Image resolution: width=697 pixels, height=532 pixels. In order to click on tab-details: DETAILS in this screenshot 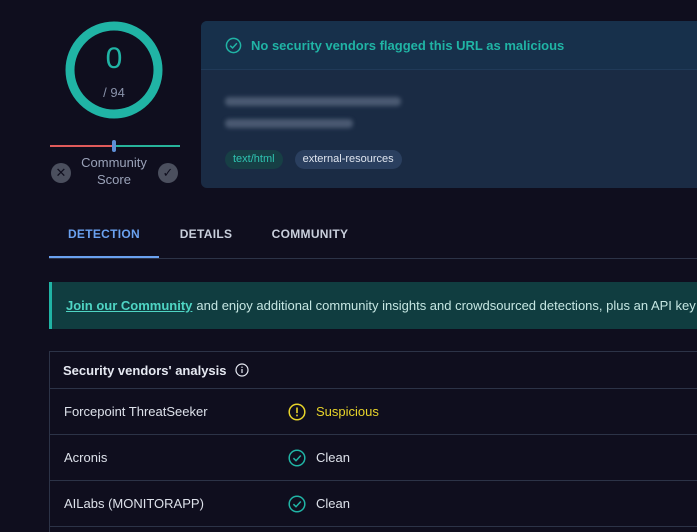, I will do `click(206, 238)`.